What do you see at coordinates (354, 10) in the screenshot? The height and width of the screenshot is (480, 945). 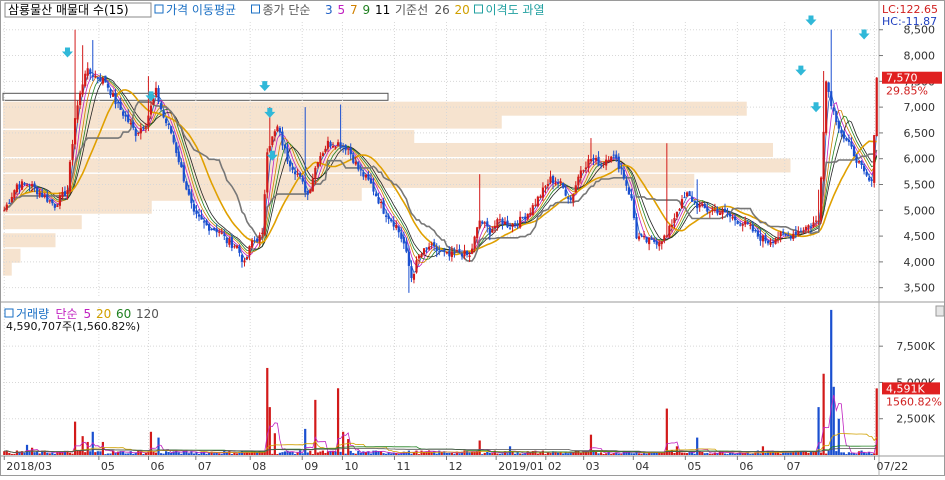 I see `price-legend-label: 7` at bounding box center [354, 10].